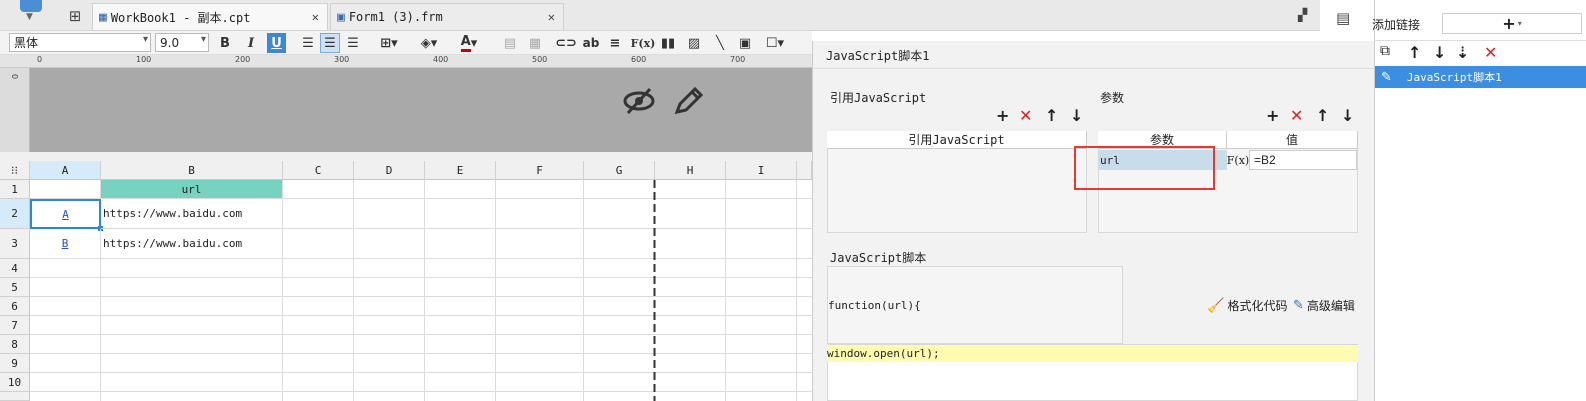 The height and width of the screenshot is (401, 1586). Describe the element at coordinates (15, 214) in the screenshot. I see `row-header-2: 2` at that location.